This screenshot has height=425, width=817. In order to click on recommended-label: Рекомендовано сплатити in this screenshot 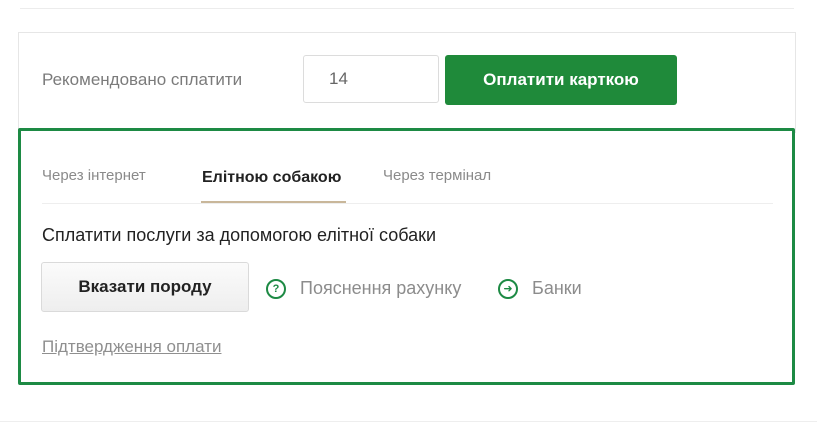, I will do `click(142, 79)`.